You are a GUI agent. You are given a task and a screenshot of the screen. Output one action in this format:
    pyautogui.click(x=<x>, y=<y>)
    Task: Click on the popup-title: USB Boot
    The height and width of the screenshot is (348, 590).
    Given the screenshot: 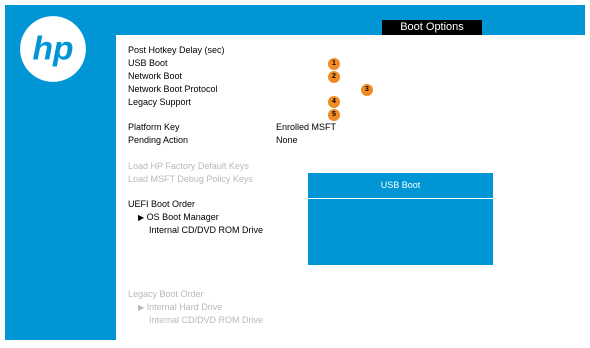 What is the action you would take?
    pyautogui.click(x=400, y=186)
    